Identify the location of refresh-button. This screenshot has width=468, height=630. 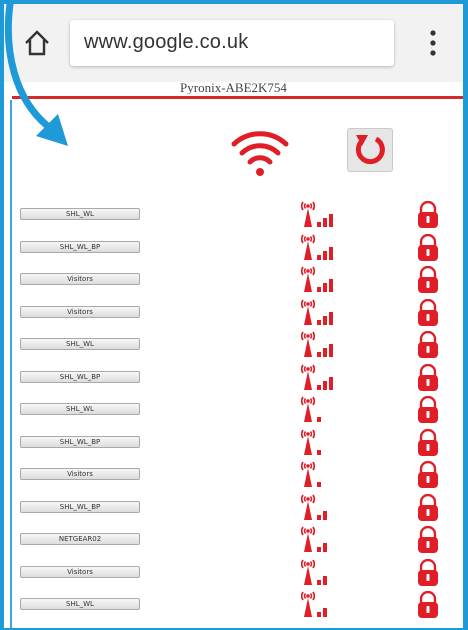
(370, 150).